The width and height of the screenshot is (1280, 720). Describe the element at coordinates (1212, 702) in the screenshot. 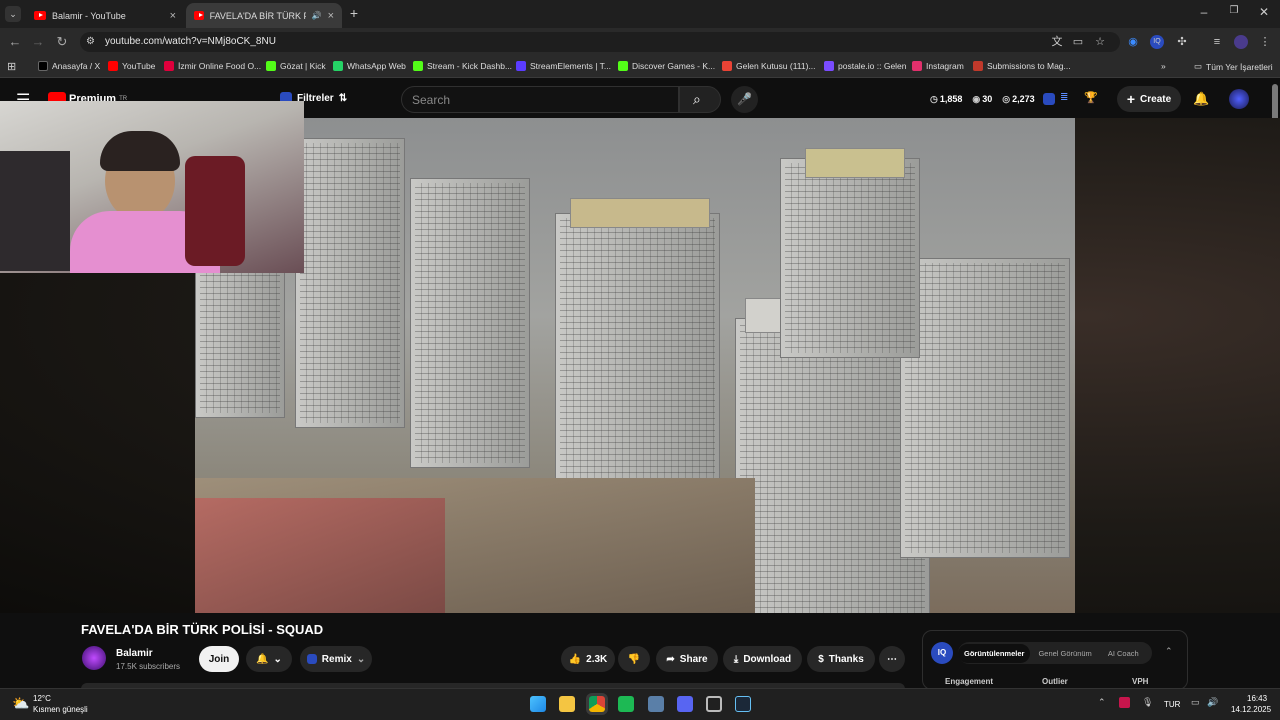

I see `volume-icon: 🔊` at that location.